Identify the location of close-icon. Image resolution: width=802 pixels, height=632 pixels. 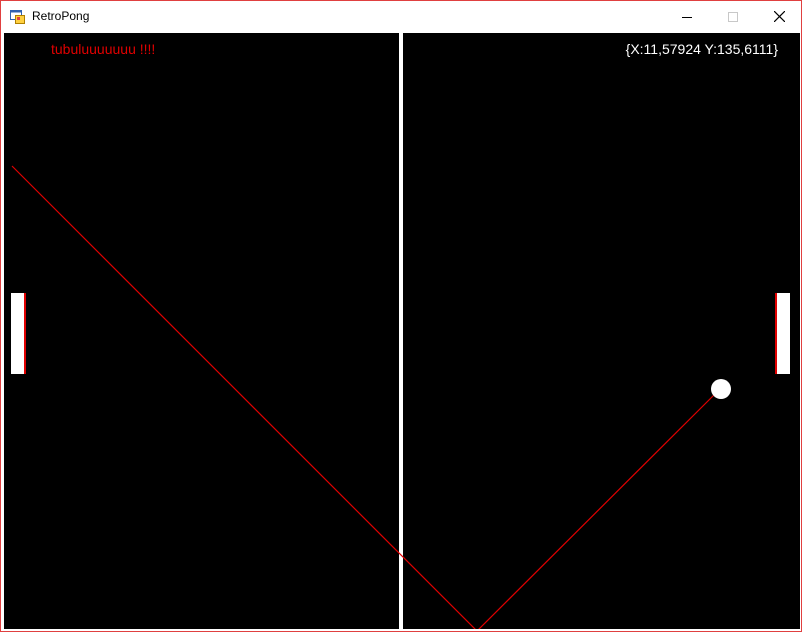
(779, 16).